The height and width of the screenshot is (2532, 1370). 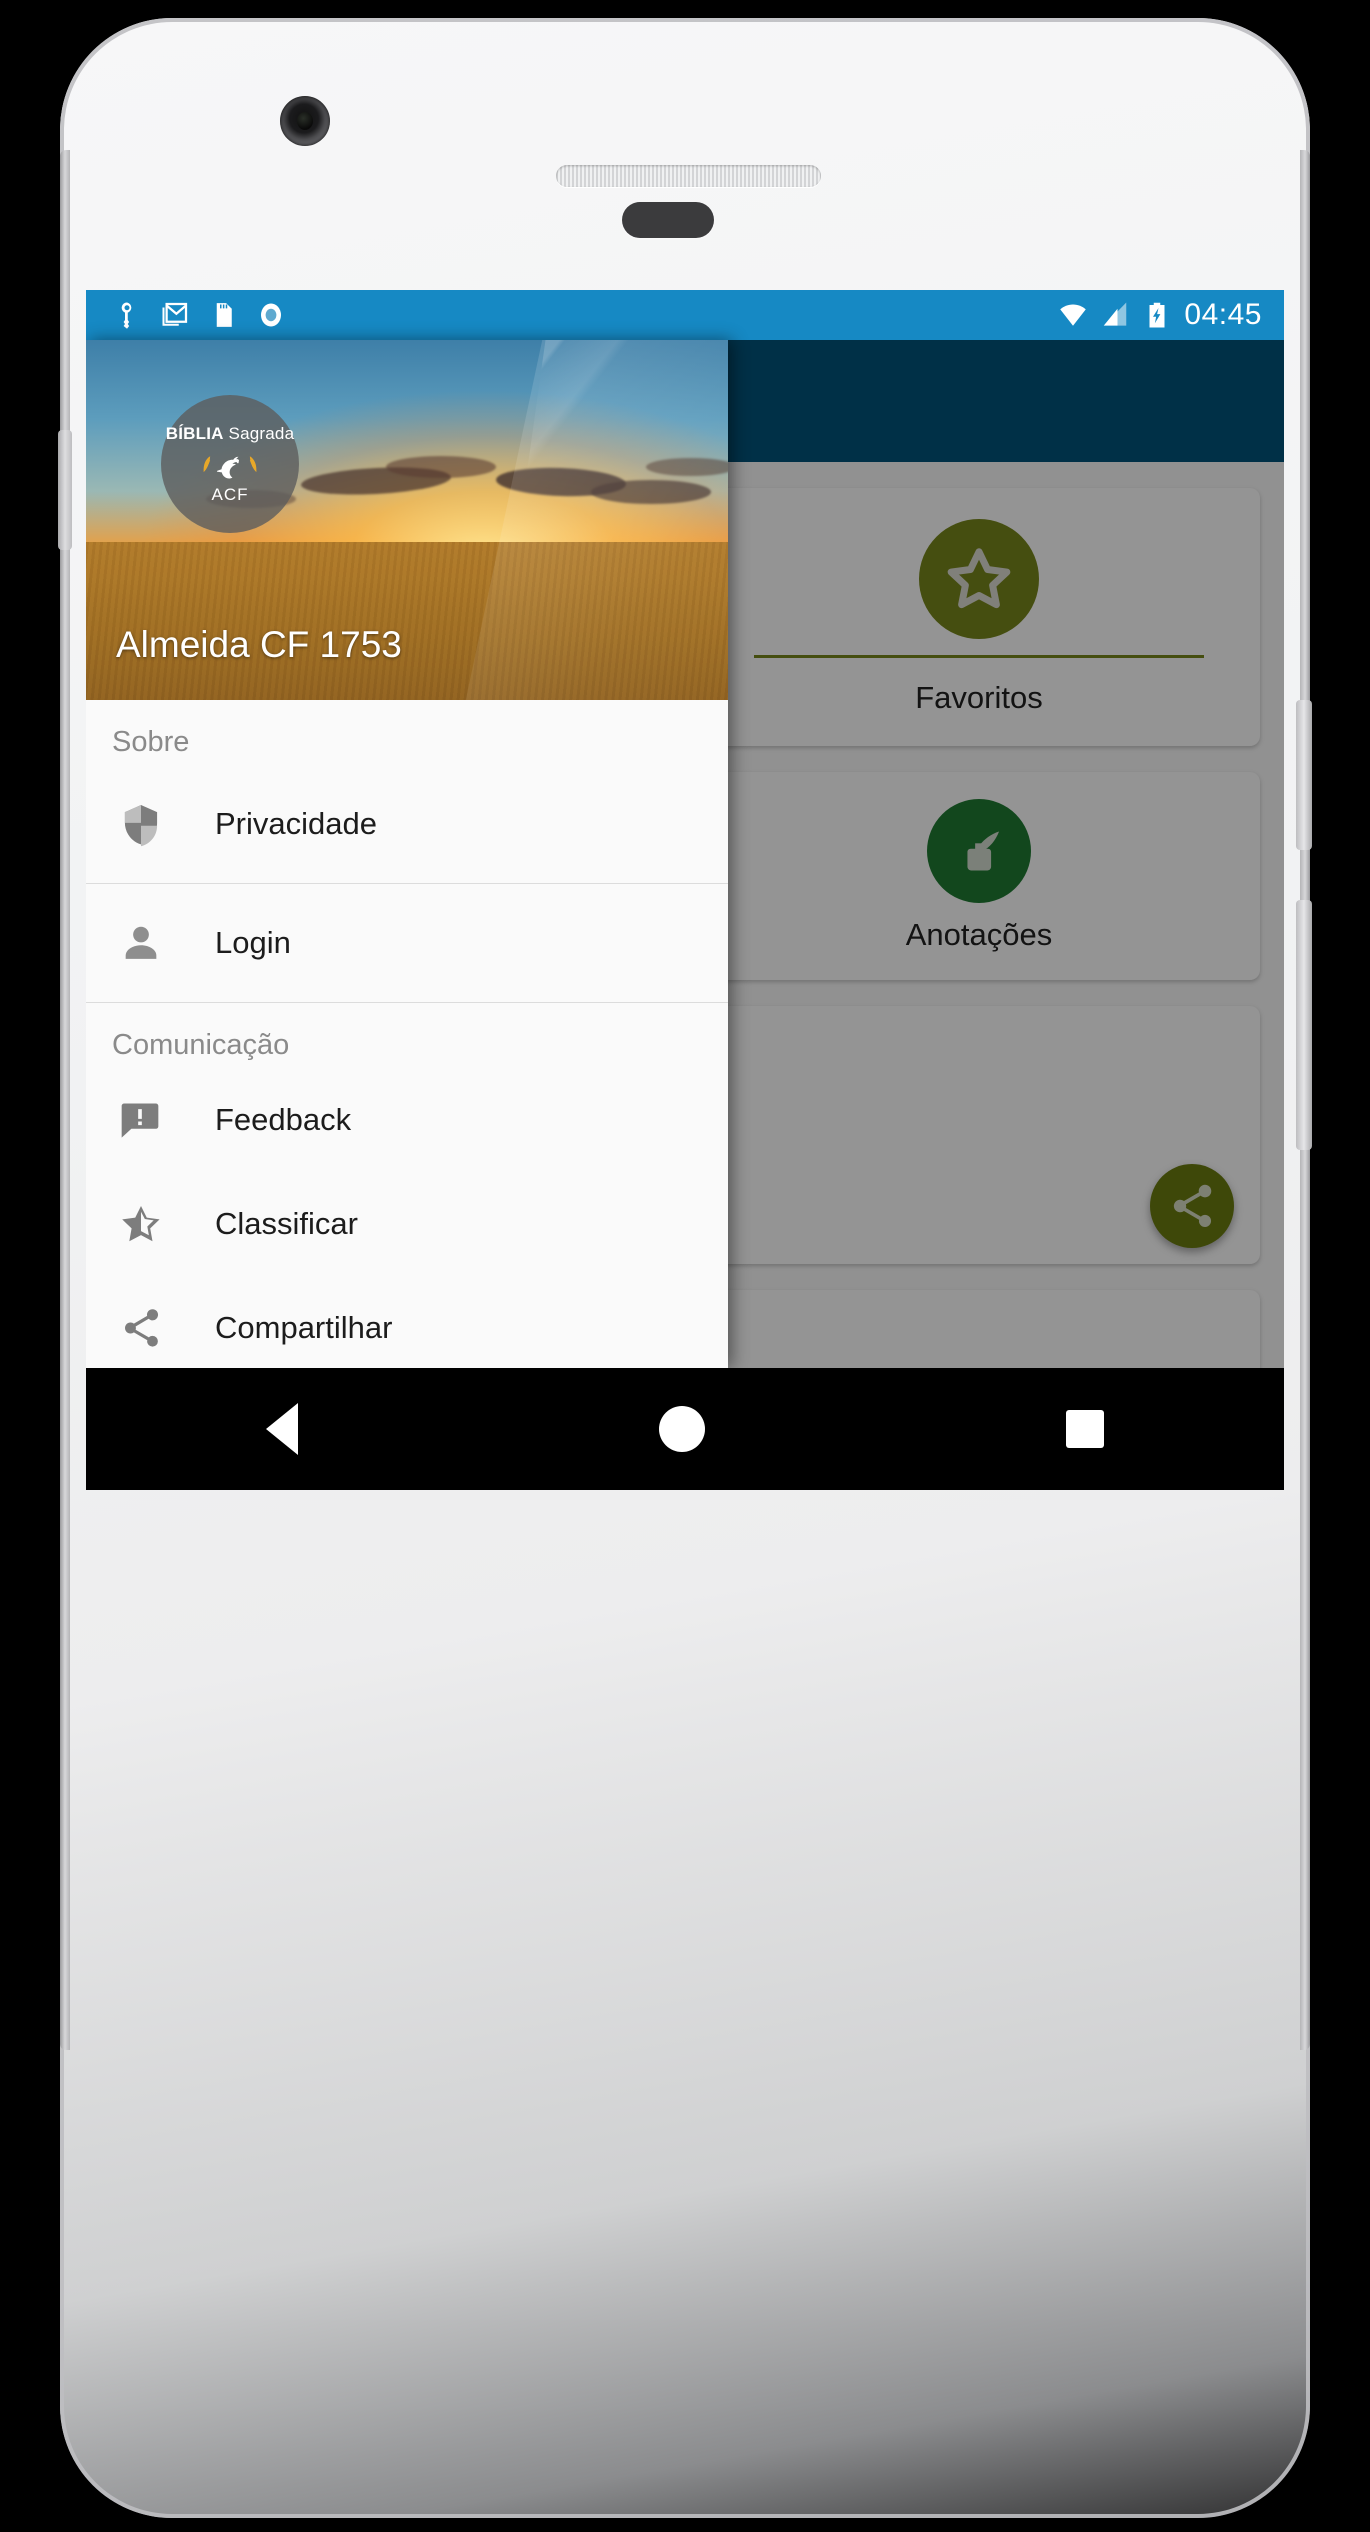 I want to click on drawer-item-compartilhar: Compartilhar, so click(x=407, y=1322).